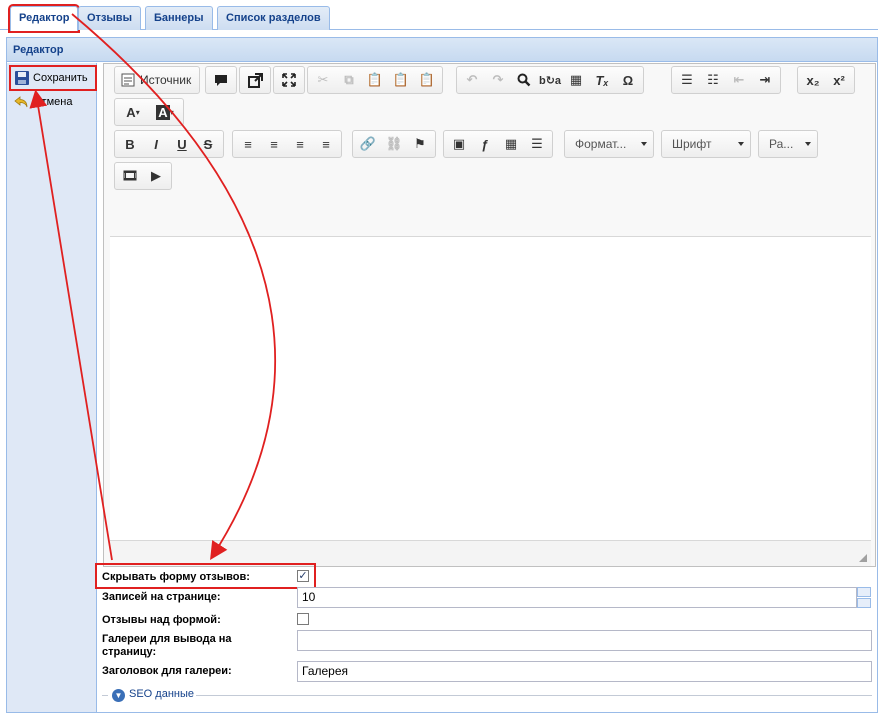  Describe the element at coordinates (349, 80) in the screenshot. I see `copy-icon: ⧉` at that location.